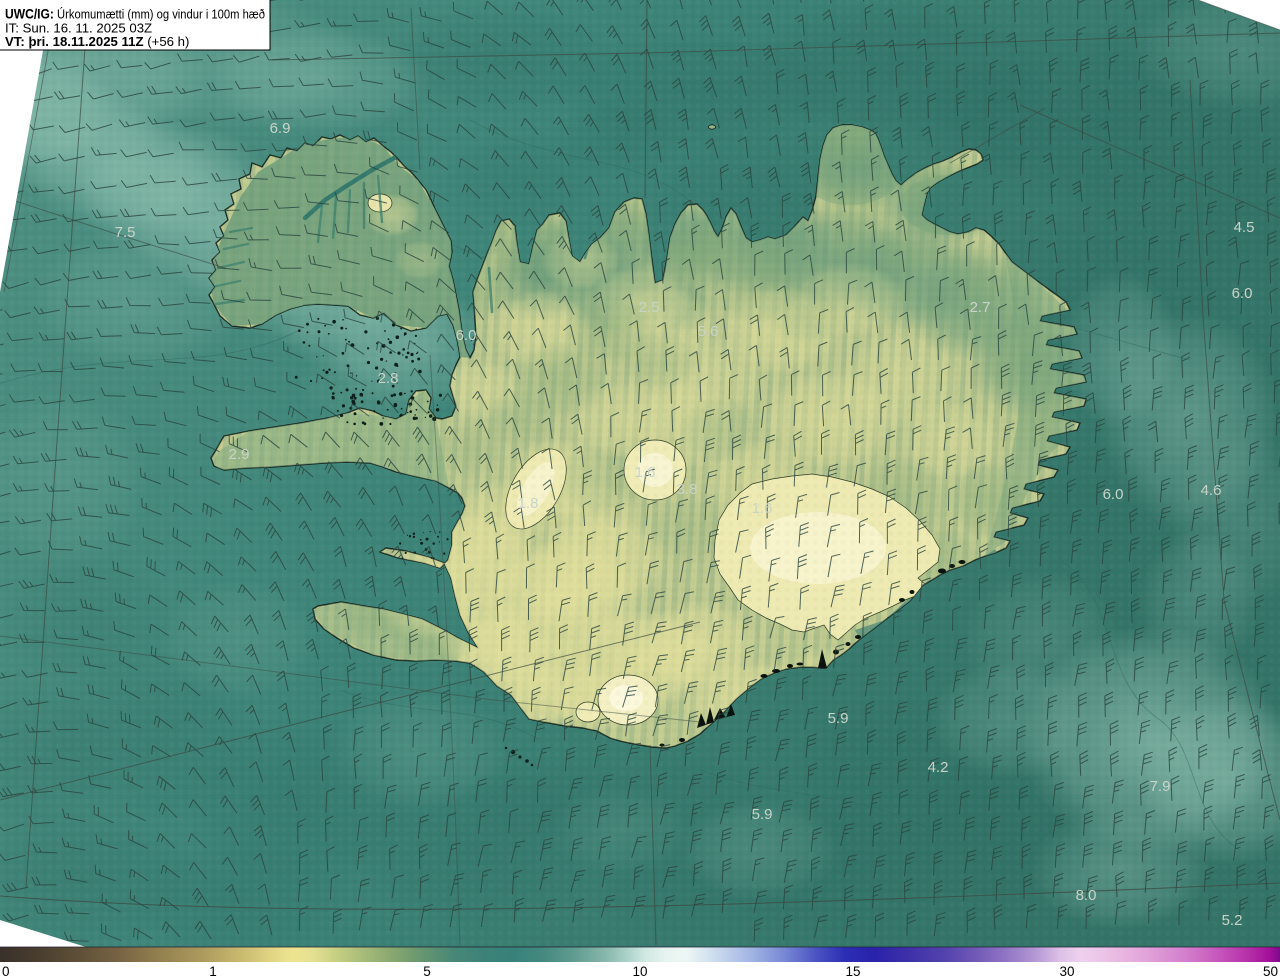 This screenshot has width=1280, height=978. I want to click on svg-text: 10, so click(639, 971).